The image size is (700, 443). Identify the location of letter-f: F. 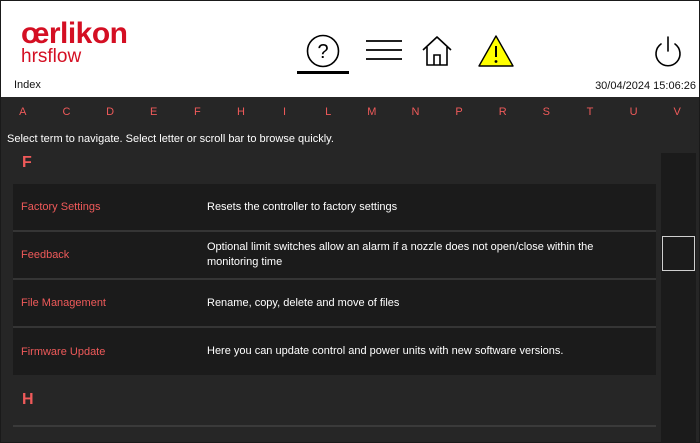
(198, 112).